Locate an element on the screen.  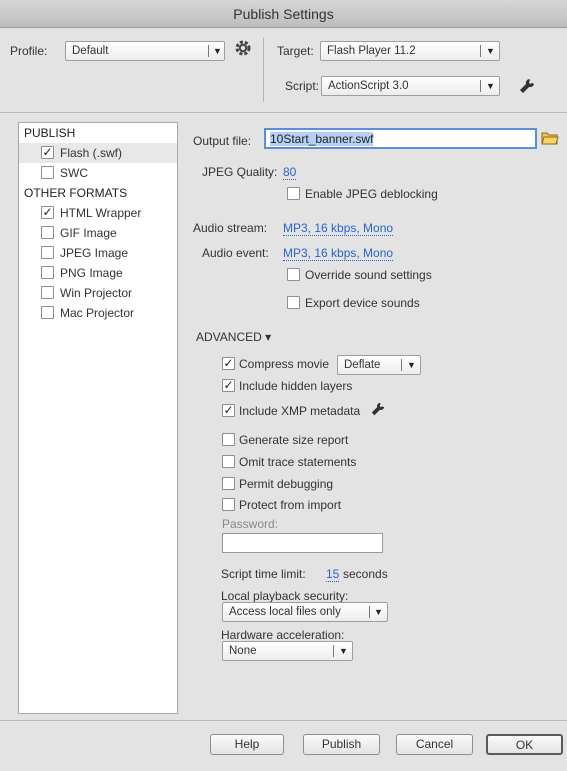
list-item-label: SWC is located at coordinates (74, 173).